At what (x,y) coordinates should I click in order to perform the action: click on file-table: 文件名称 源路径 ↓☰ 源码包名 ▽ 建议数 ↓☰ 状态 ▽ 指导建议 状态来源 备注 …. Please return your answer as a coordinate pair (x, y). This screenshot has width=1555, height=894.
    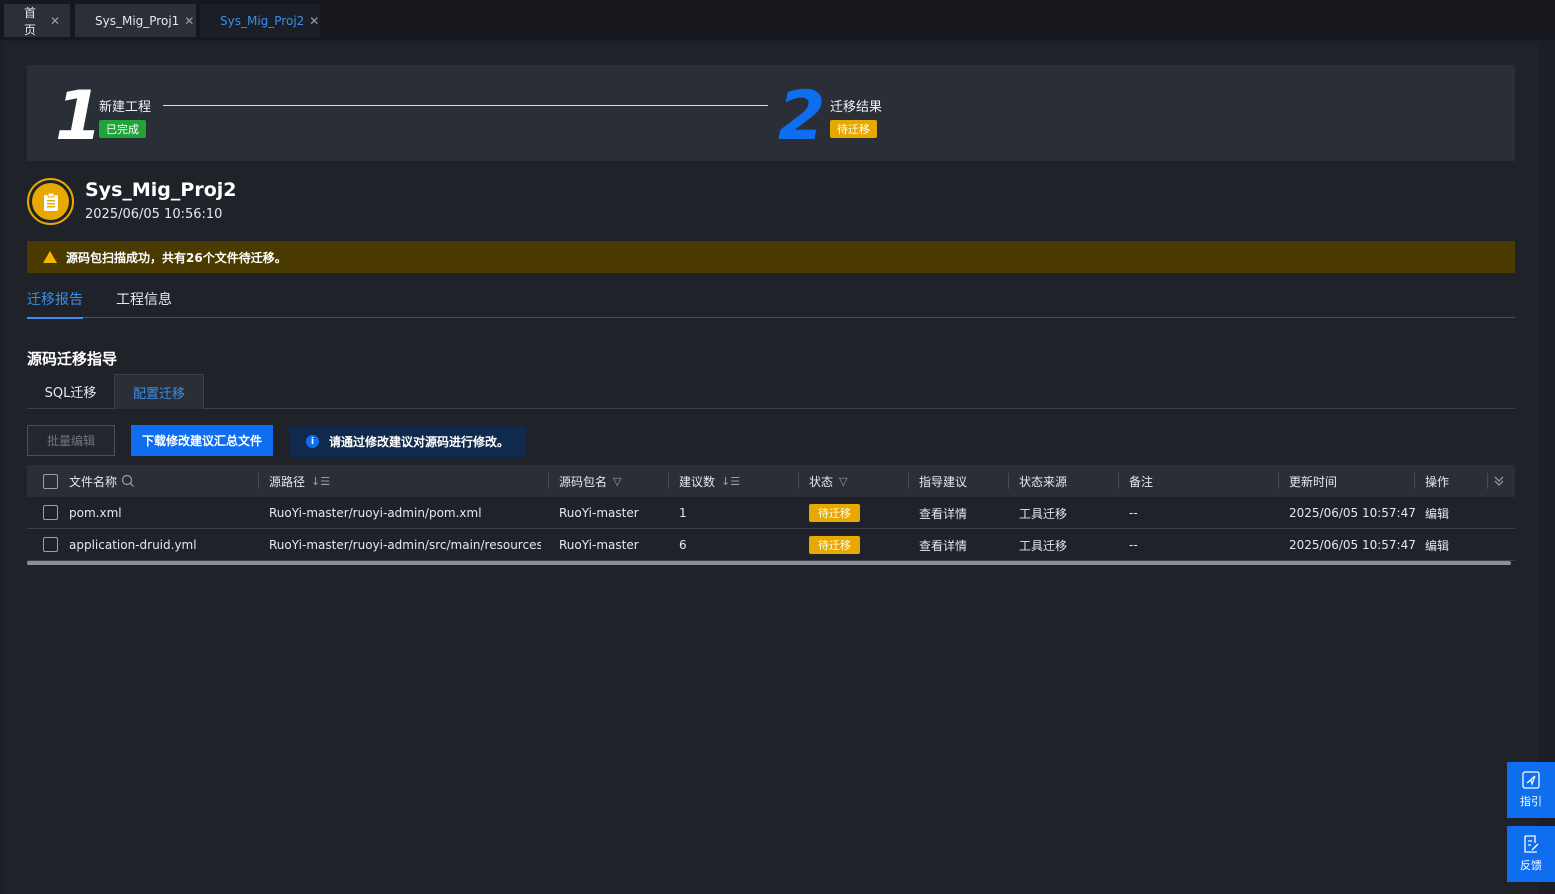
    Looking at the image, I should click on (771, 515).